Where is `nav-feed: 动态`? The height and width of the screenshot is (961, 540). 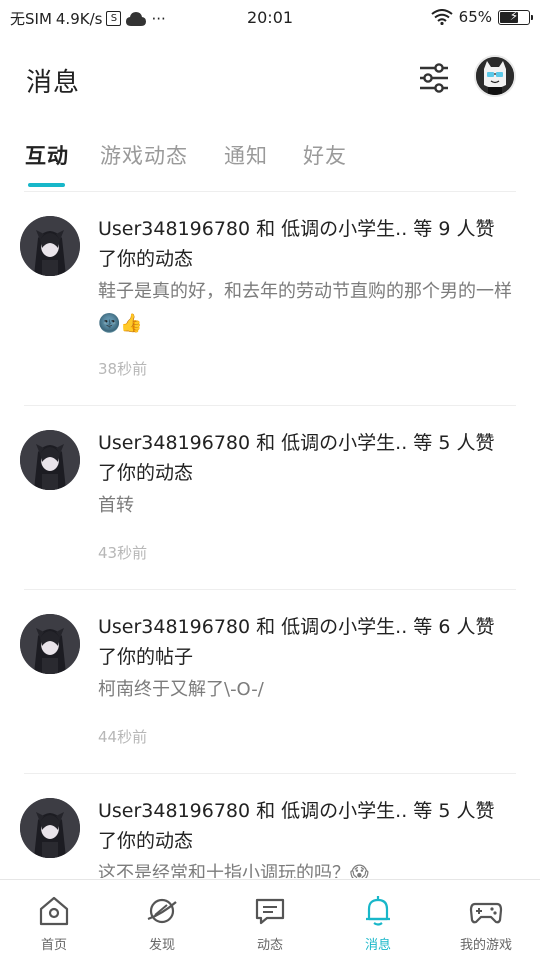
nav-feed: 动态 is located at coordinates (270, 920).